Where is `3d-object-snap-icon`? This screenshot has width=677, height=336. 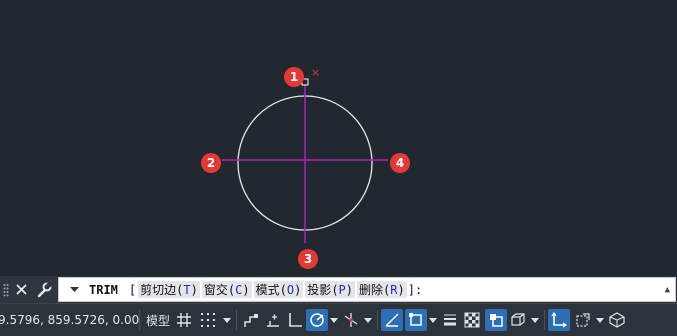 3d-object-snap-icon is located at coordinates (518, 320).